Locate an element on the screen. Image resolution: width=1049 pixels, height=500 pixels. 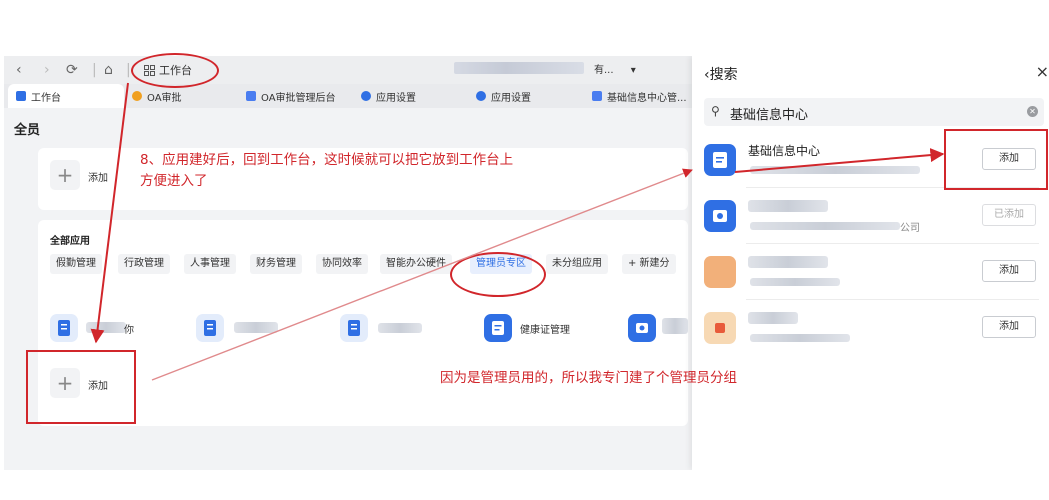
arrow-to-add is located at coordinates (109, 213).